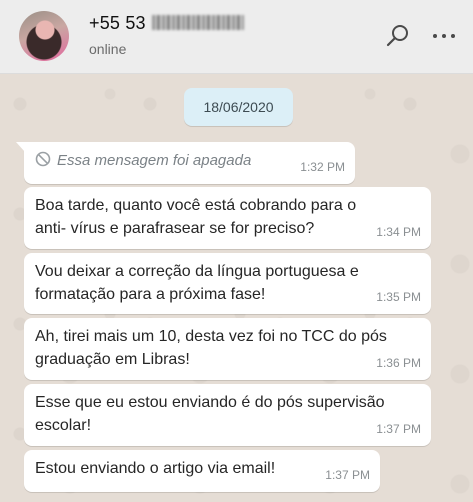  I want to click on ban-icon, so click(43, 159).